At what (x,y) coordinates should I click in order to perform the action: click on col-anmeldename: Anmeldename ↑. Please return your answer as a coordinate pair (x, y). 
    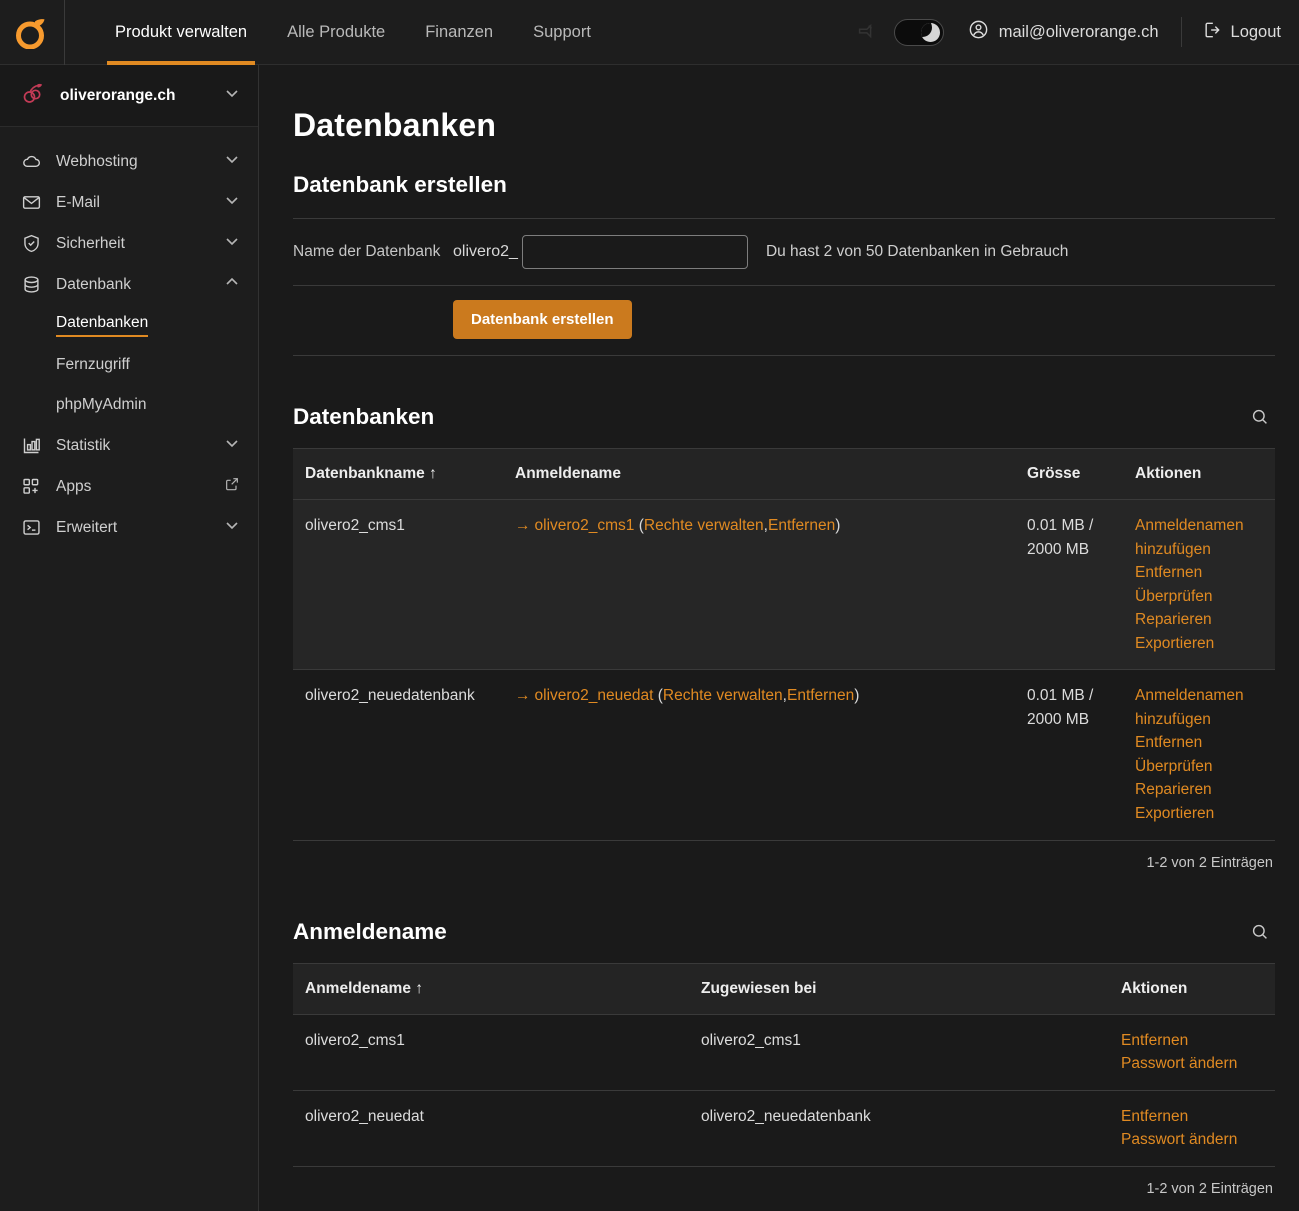
    Looking at the image, I should click on (491, 988).